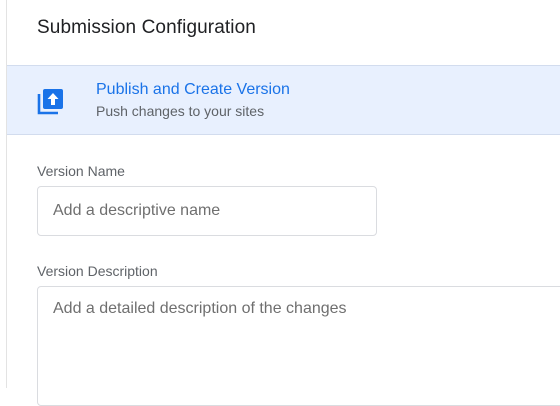  What do you see at coordinates (146, 27) in the screenshot?
I see `panel-title: Submission Configuration` at bounding box center [146, 27].